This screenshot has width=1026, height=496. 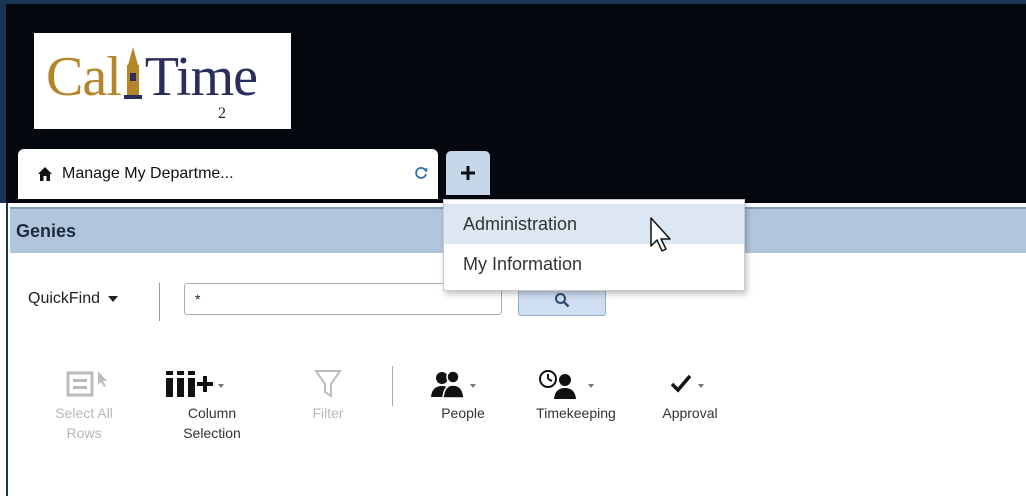 I want to click on refresh-icon, so click(x=421, y=173).